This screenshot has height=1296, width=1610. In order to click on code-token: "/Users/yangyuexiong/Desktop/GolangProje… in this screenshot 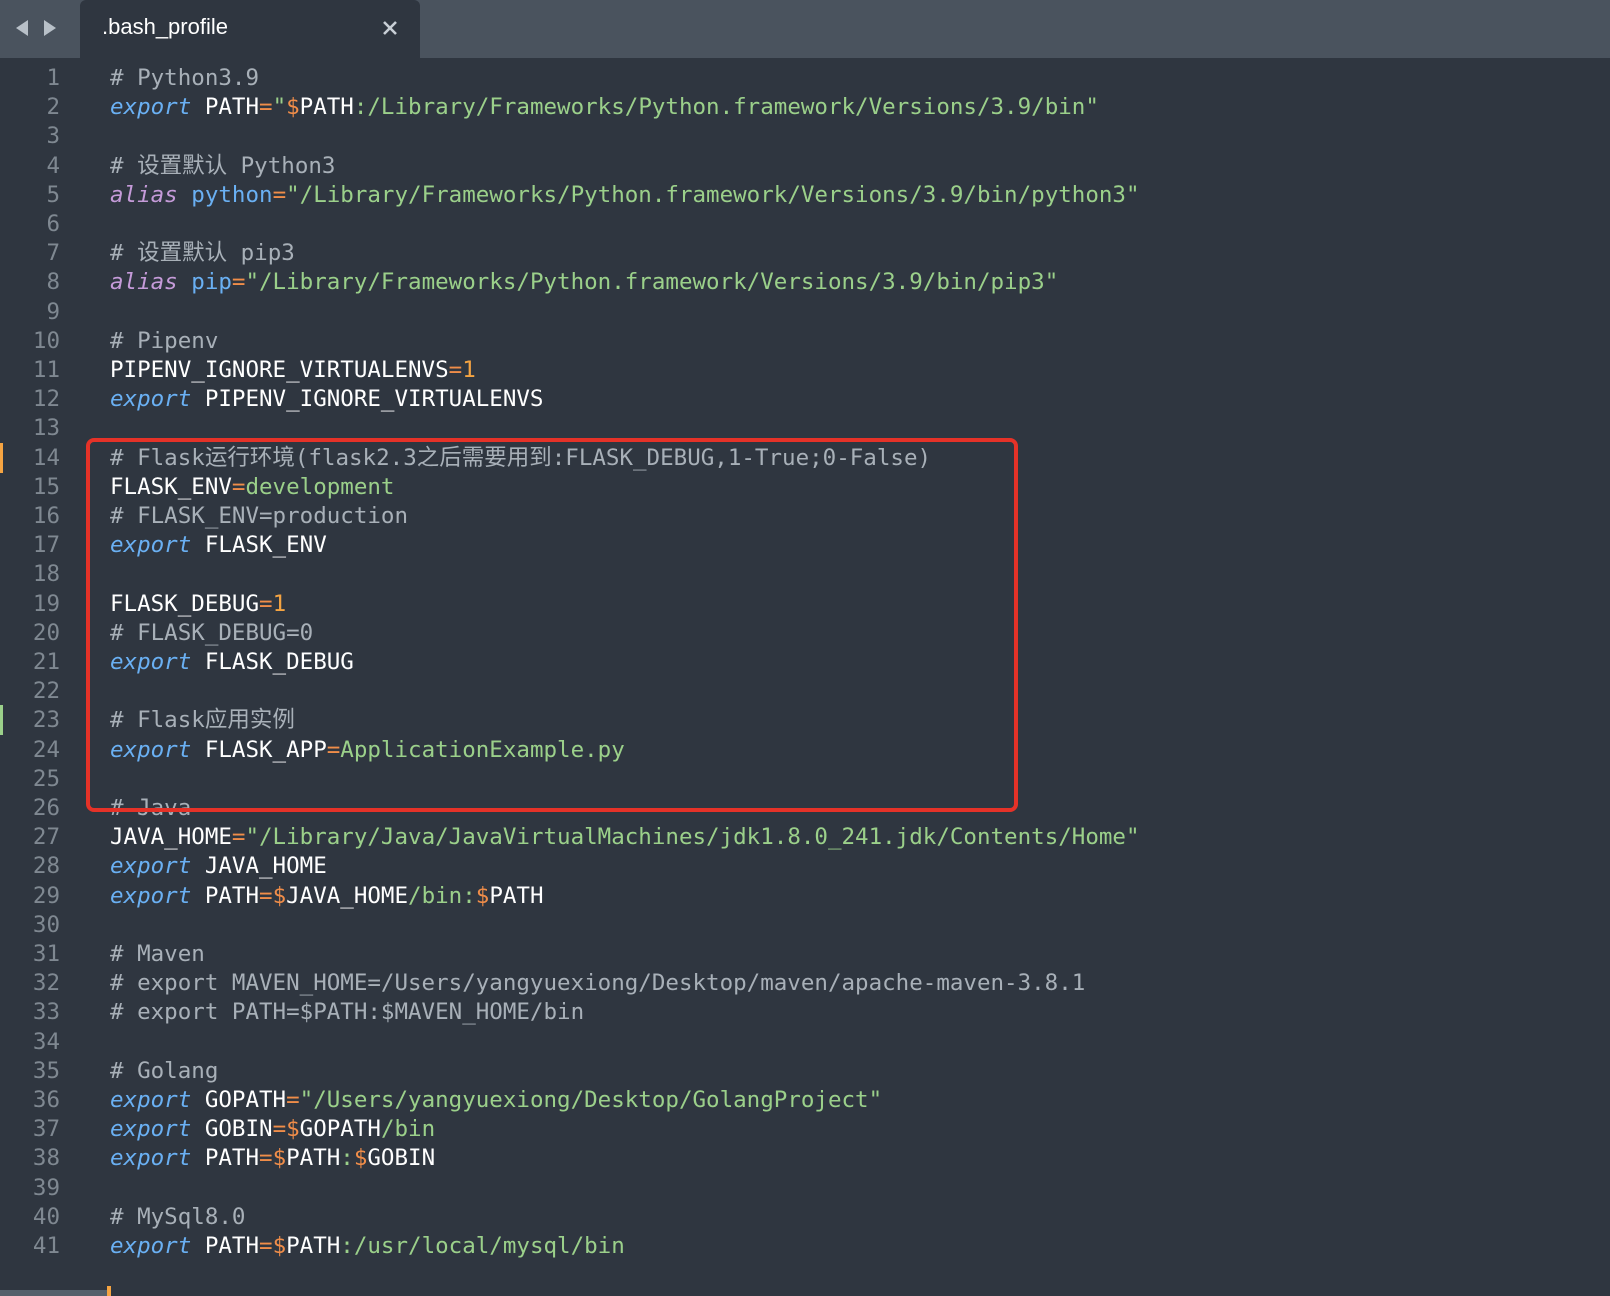, I will do `click(591, 1100)`.